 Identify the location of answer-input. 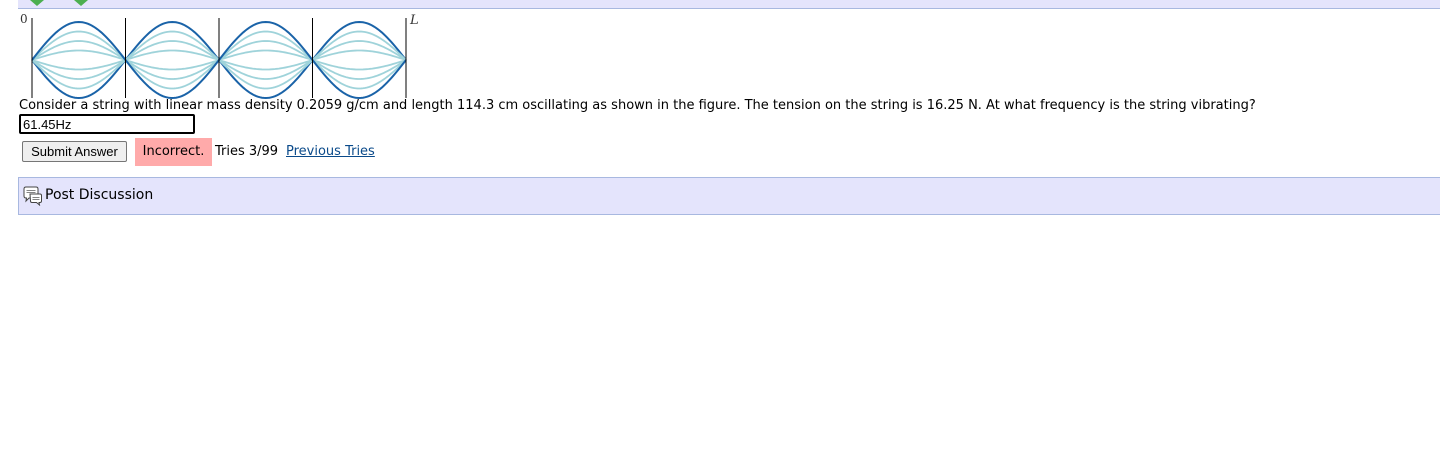
(107, 124).